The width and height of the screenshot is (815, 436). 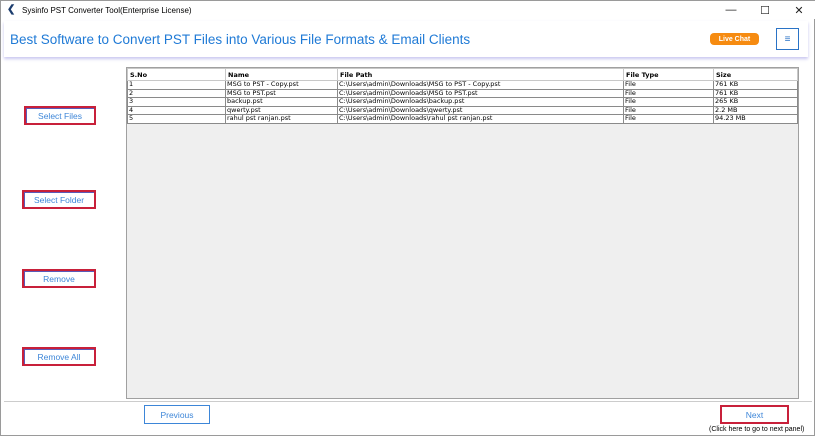 What do you see at coordinates (731, 10) in the screenshot?
I see `minimize-button: —` at bounding box center [731, 10].